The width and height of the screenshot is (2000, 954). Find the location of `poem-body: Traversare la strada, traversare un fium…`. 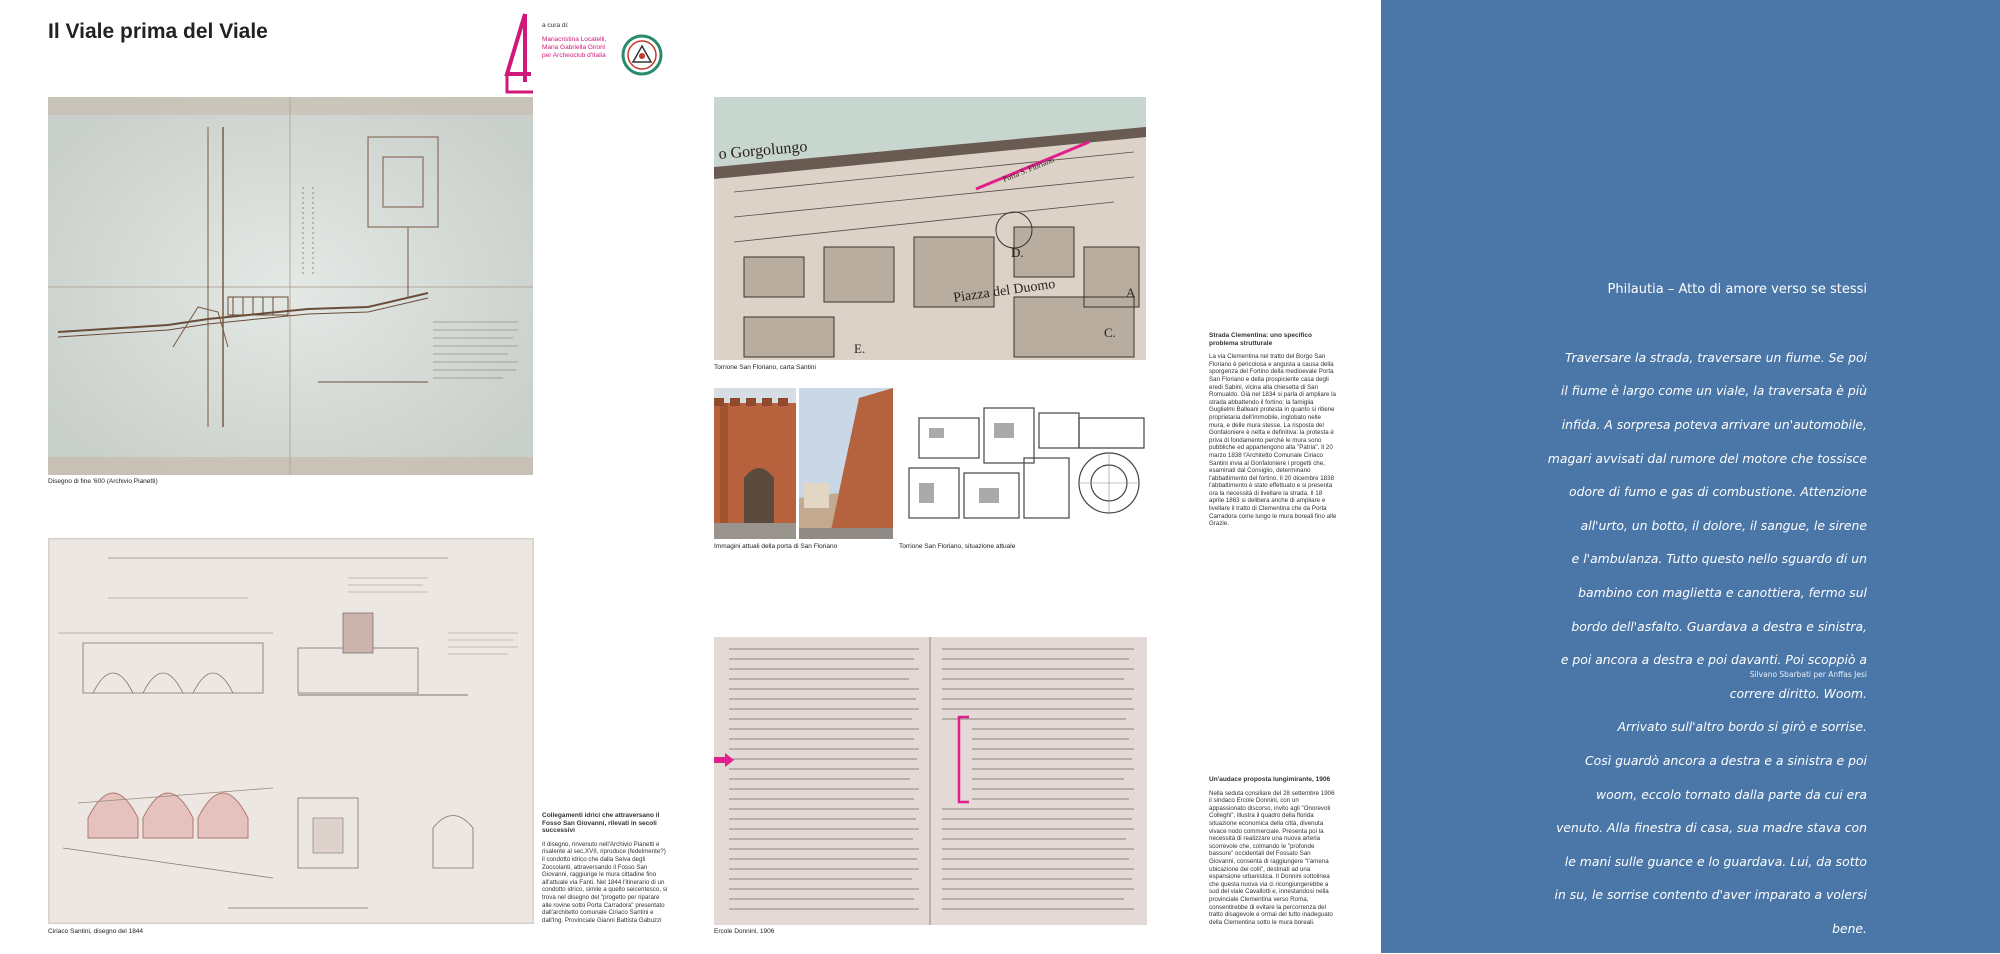

poem-body: Traversare la strada, traversare un fium… is located at coordinates (1698, 643).